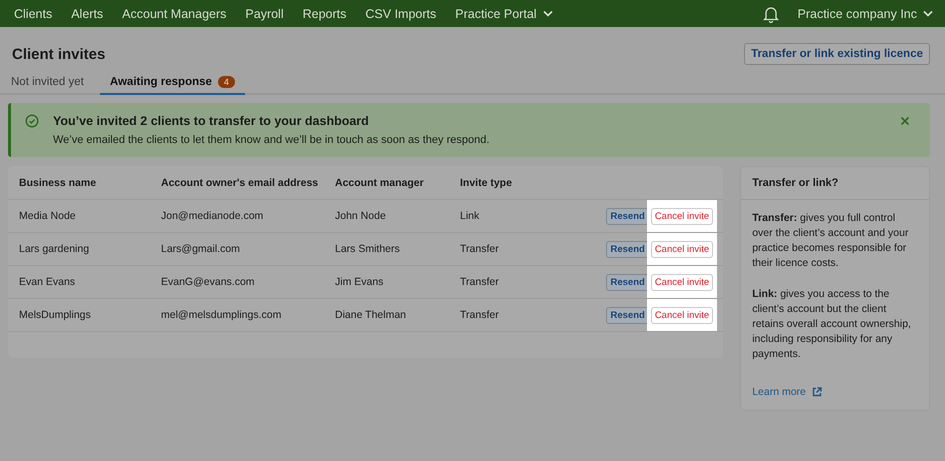  What do you see at coordinates (359, 282) in the screenshot?
I see `table-cell-text: Jim Evans` at bounding box center [359, 282].